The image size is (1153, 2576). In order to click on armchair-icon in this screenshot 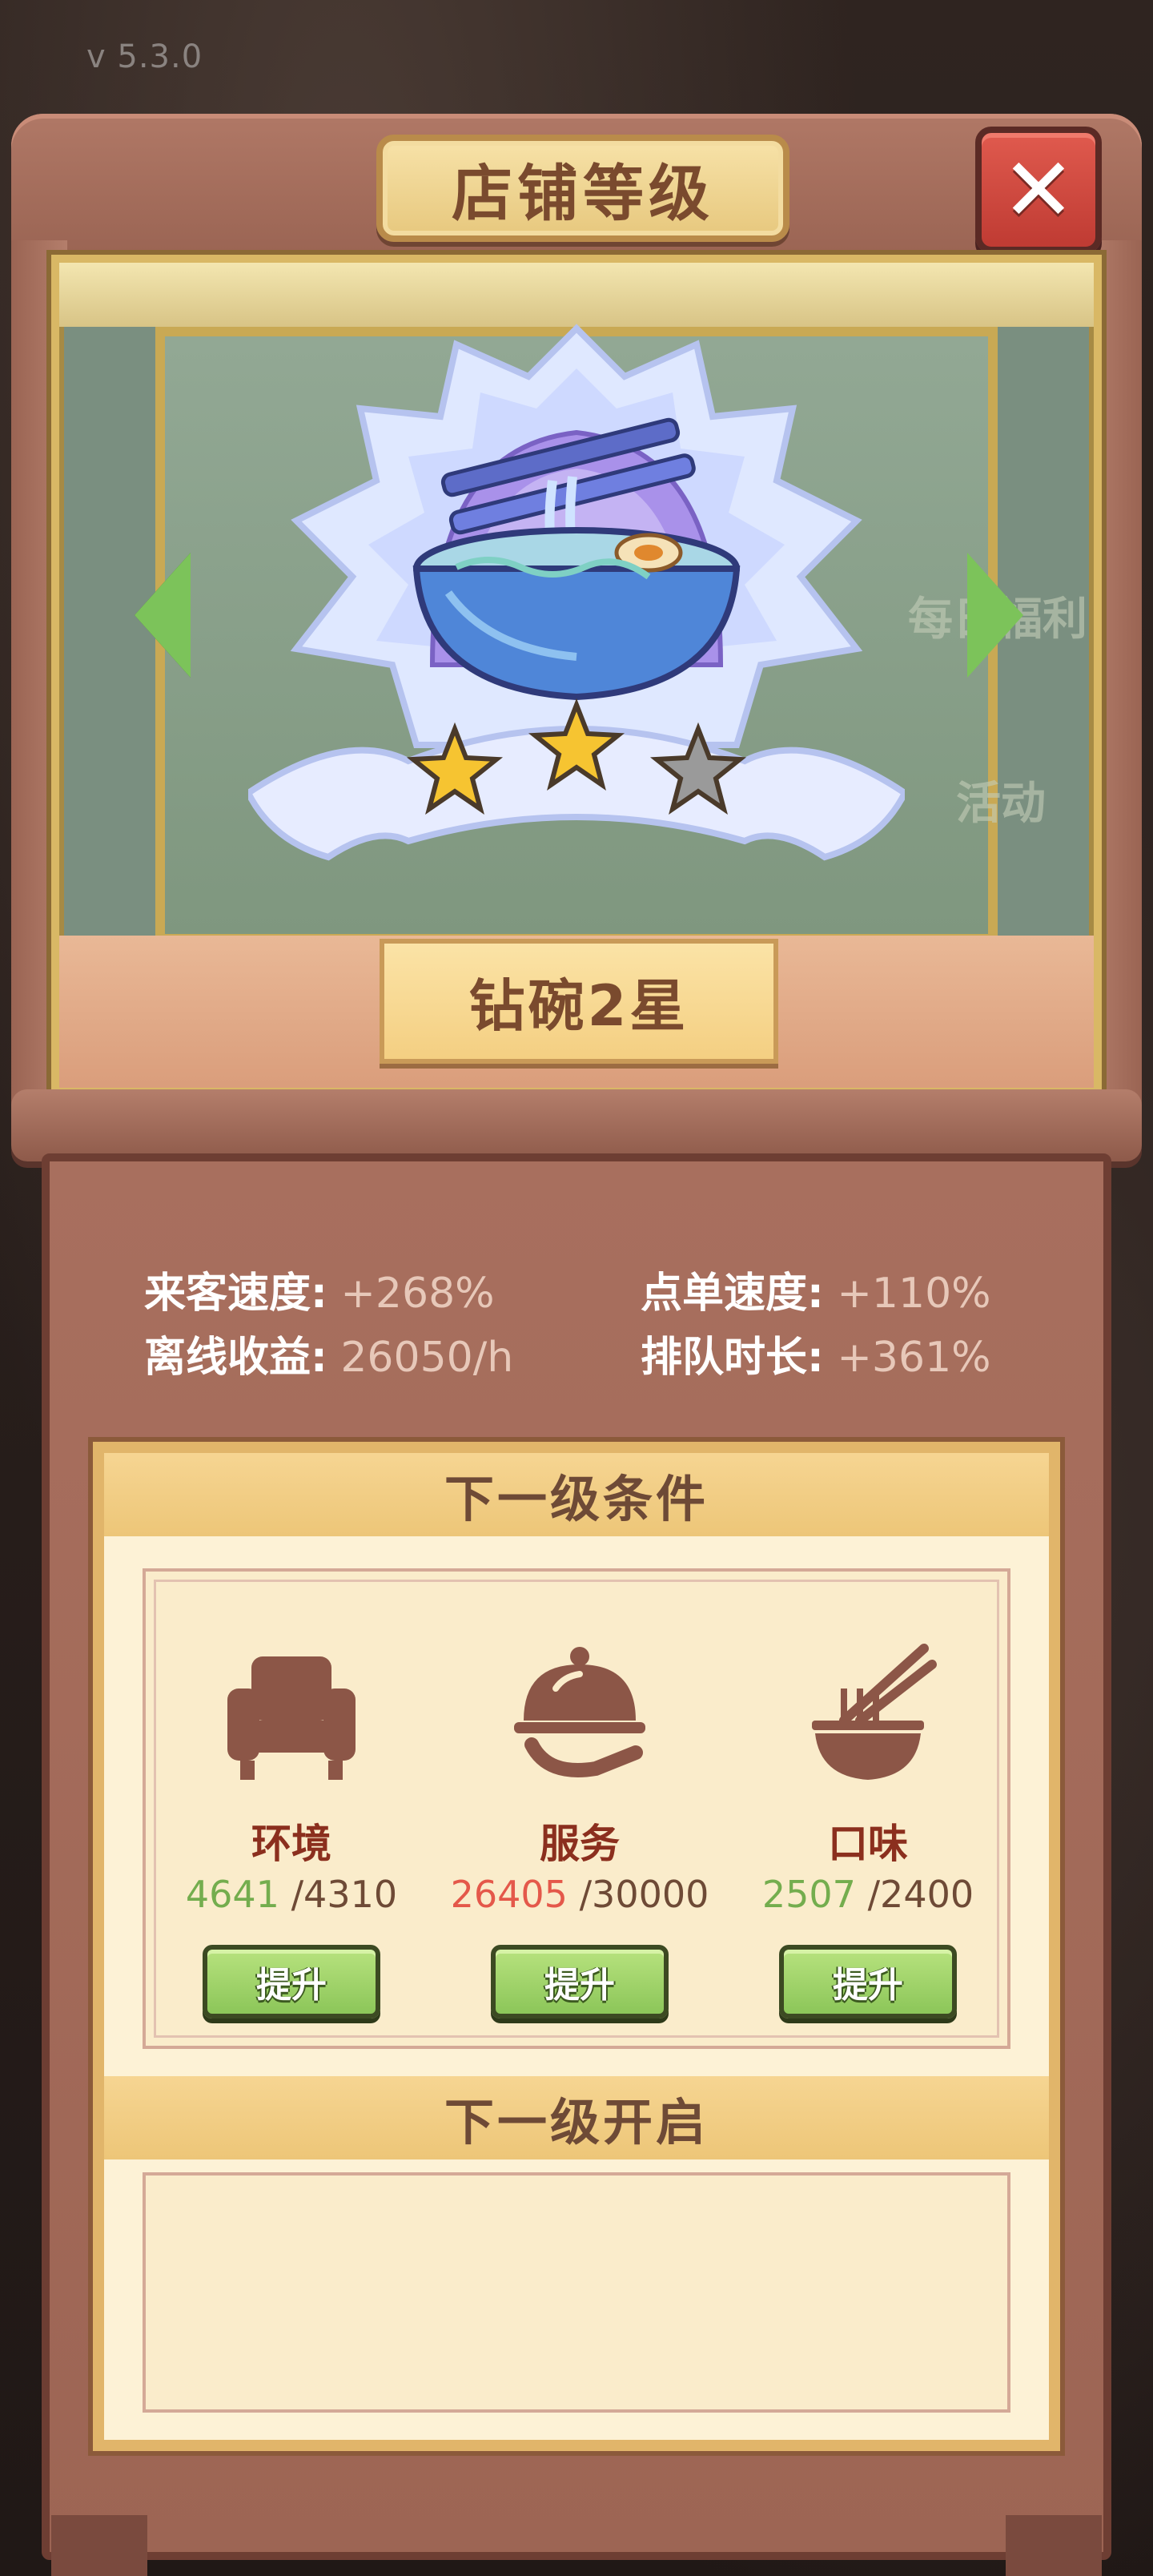, I will do `click(292, 1718)`.